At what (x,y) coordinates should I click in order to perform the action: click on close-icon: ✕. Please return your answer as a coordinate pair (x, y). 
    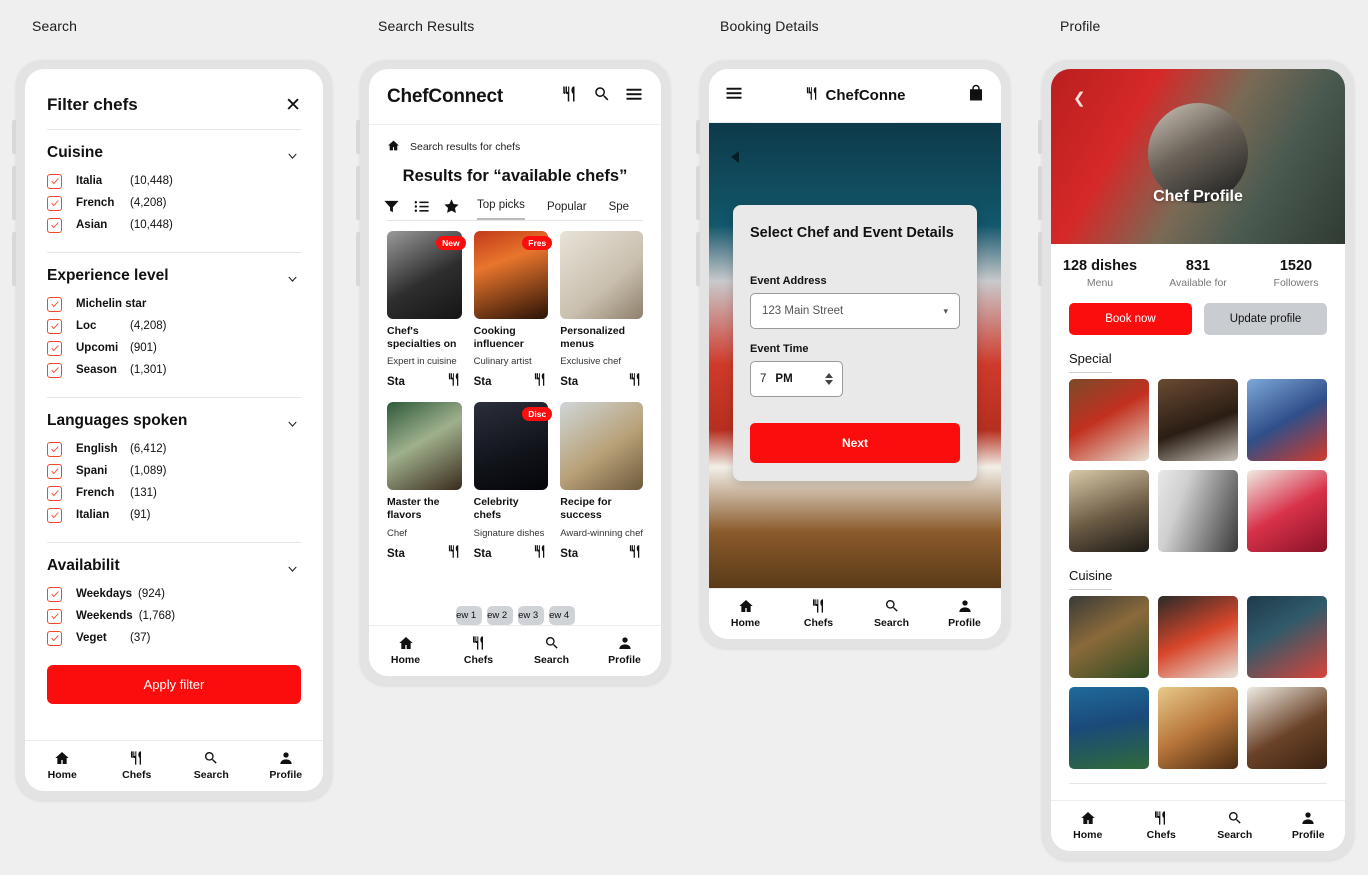
    Looking at the image, I should click on (293, 105).